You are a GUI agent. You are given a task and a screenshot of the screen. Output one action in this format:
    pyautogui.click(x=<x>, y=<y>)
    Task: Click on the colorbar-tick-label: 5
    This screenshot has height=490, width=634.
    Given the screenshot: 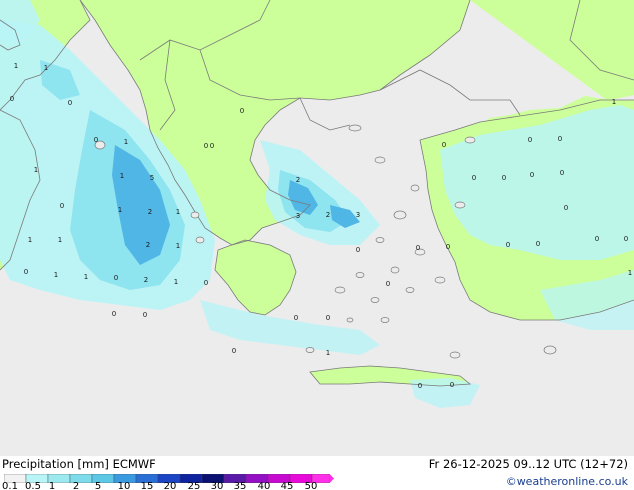 What is the action you would take?
    pyautogui.click(x=98, y=485)
    